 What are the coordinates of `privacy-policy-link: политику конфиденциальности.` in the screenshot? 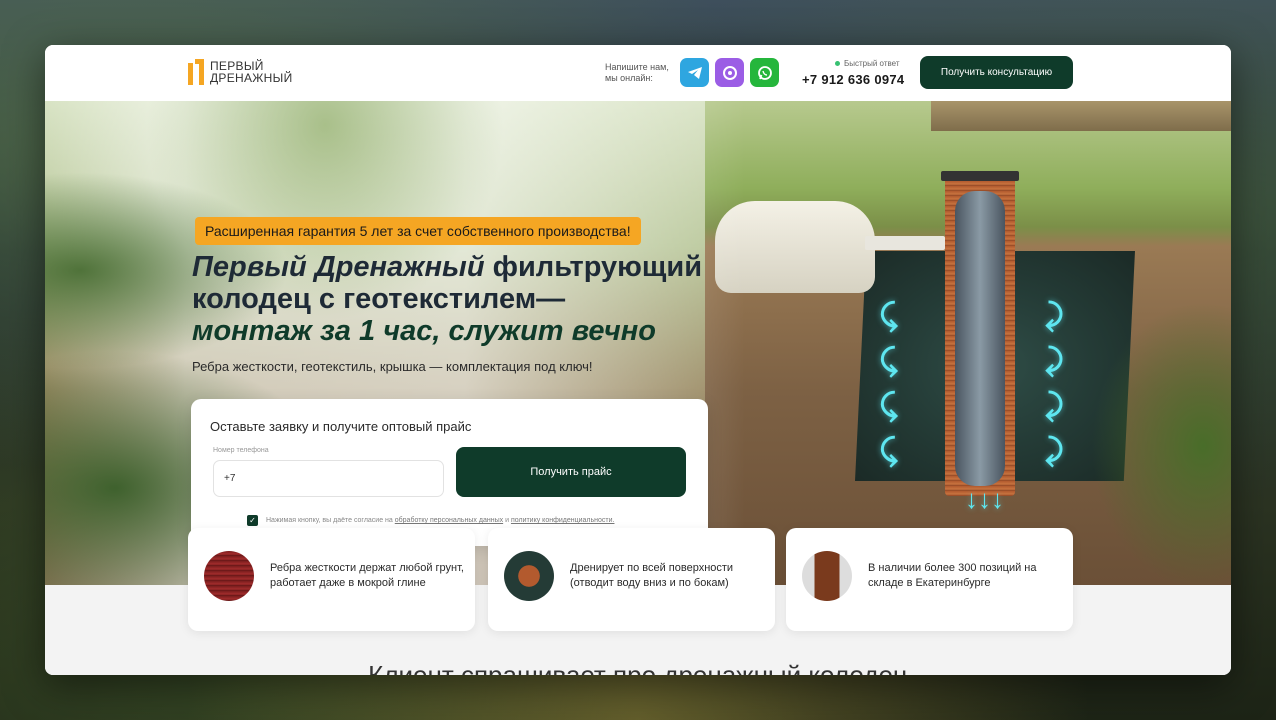 It's located at (563, 520).